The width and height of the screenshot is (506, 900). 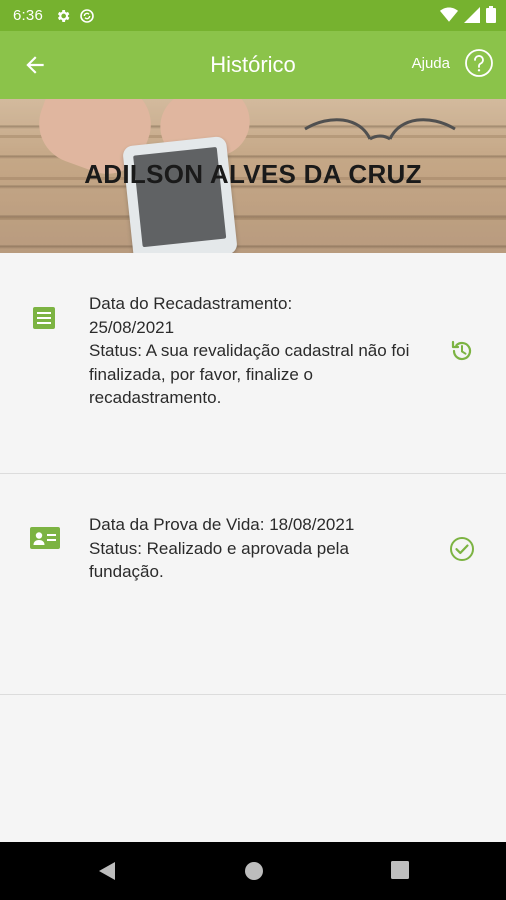 What do you see at coordinates (472, 14) in the screenshot?
I see `cellular-signal-icon` at bounding box center [472, 14].